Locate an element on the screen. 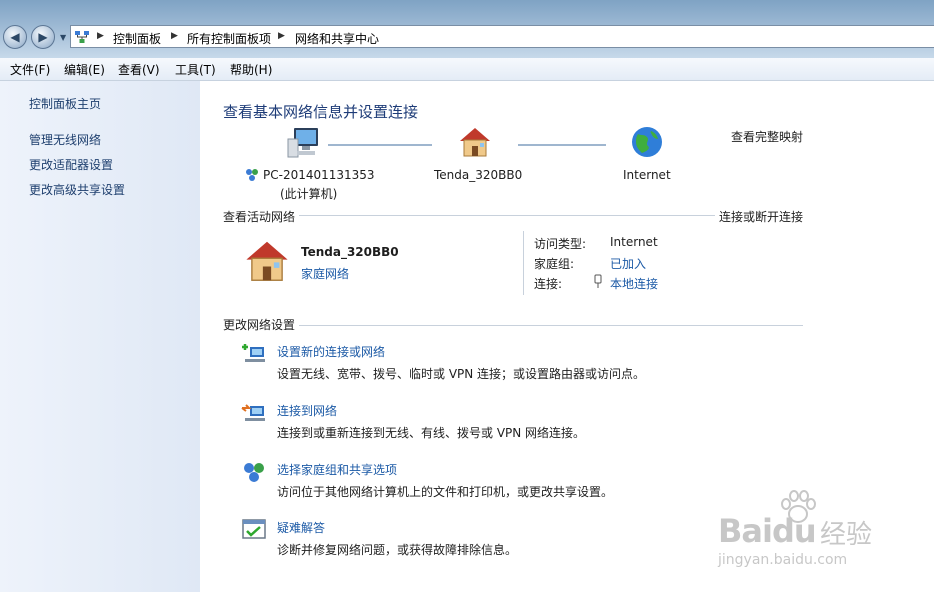 Image resolution: width=934 pixels, height=592 pixels. watermark-brand: Baidu is located at coordinates (767, 531).